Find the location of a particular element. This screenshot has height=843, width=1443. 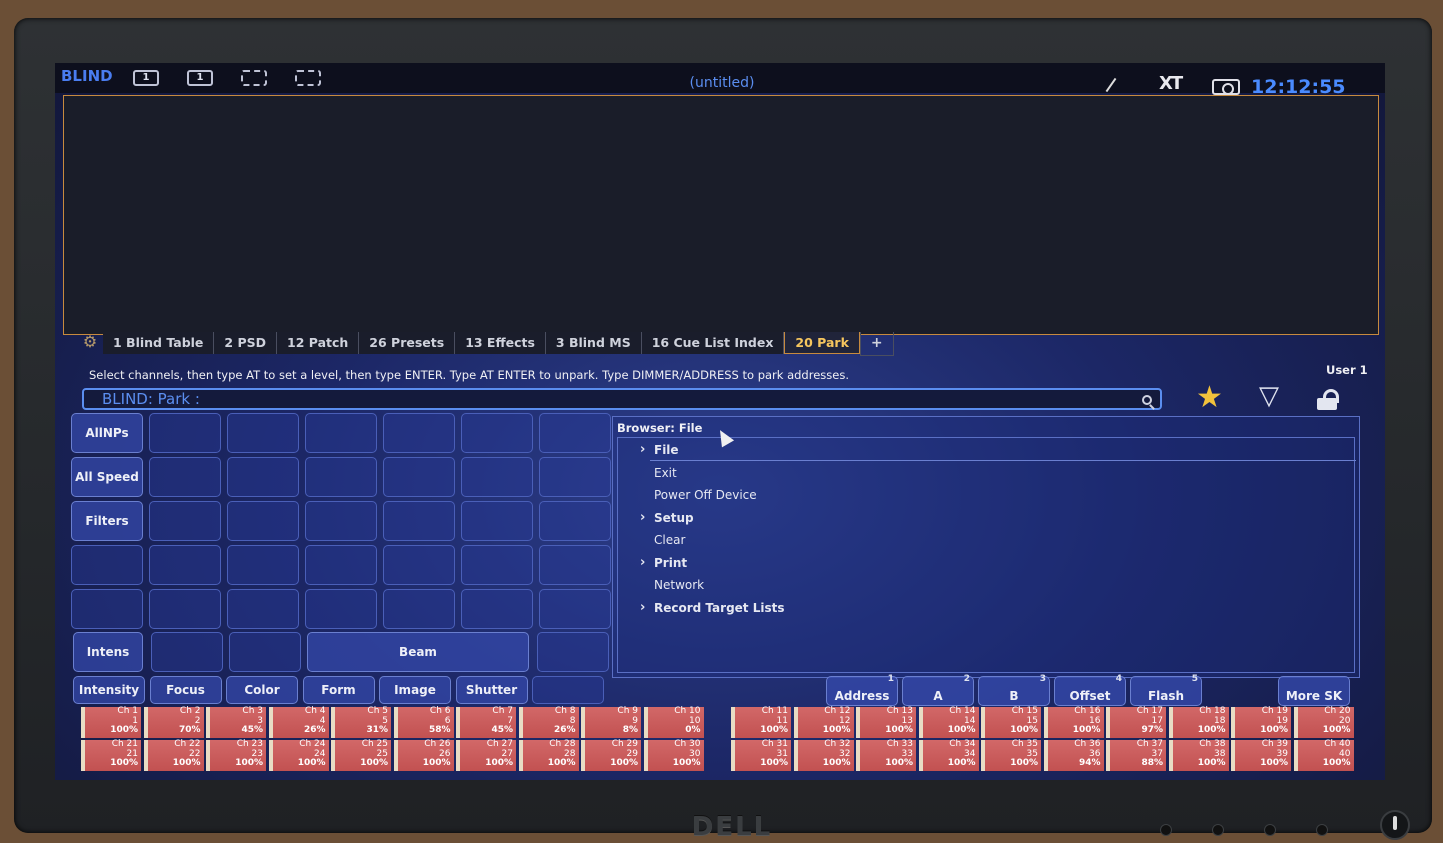

category-intensity-button: Intensity is located at coordinates (109, 690).